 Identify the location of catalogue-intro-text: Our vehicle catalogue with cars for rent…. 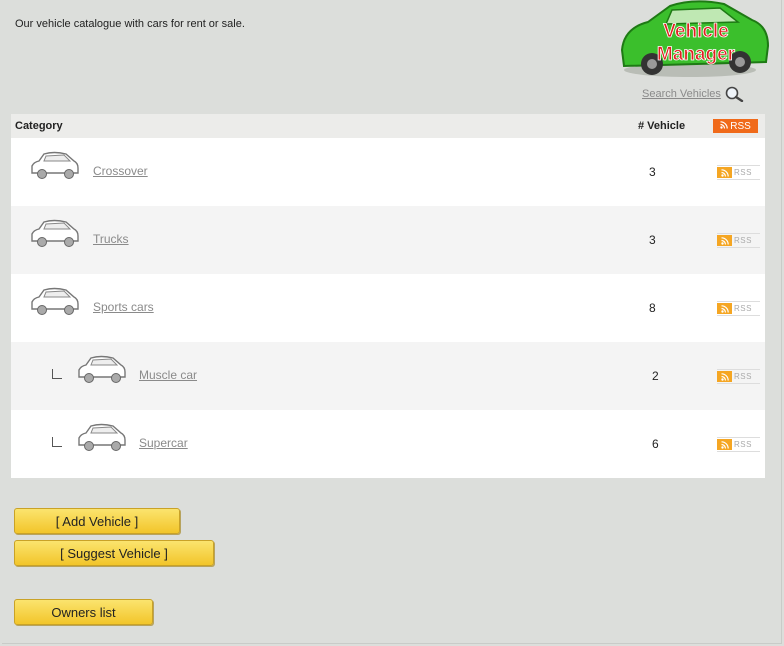
(130, 24).